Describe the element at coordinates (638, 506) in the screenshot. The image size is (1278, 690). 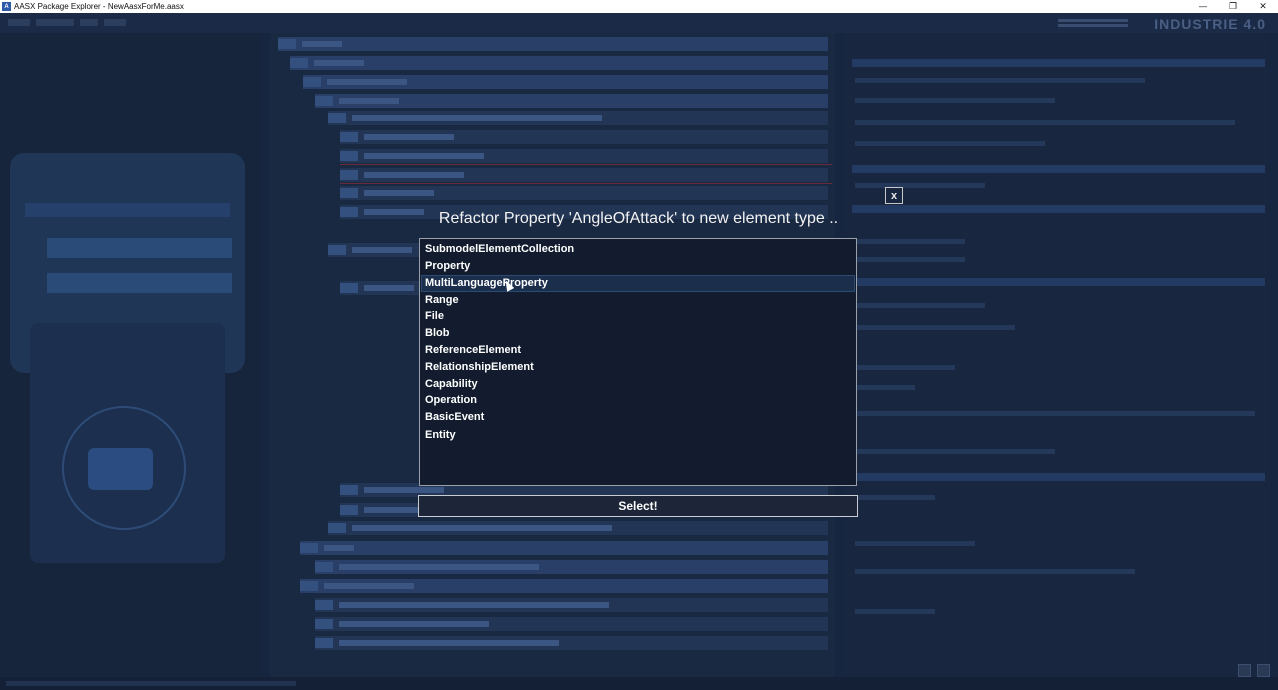
I see `select-button: Select!` at that location.